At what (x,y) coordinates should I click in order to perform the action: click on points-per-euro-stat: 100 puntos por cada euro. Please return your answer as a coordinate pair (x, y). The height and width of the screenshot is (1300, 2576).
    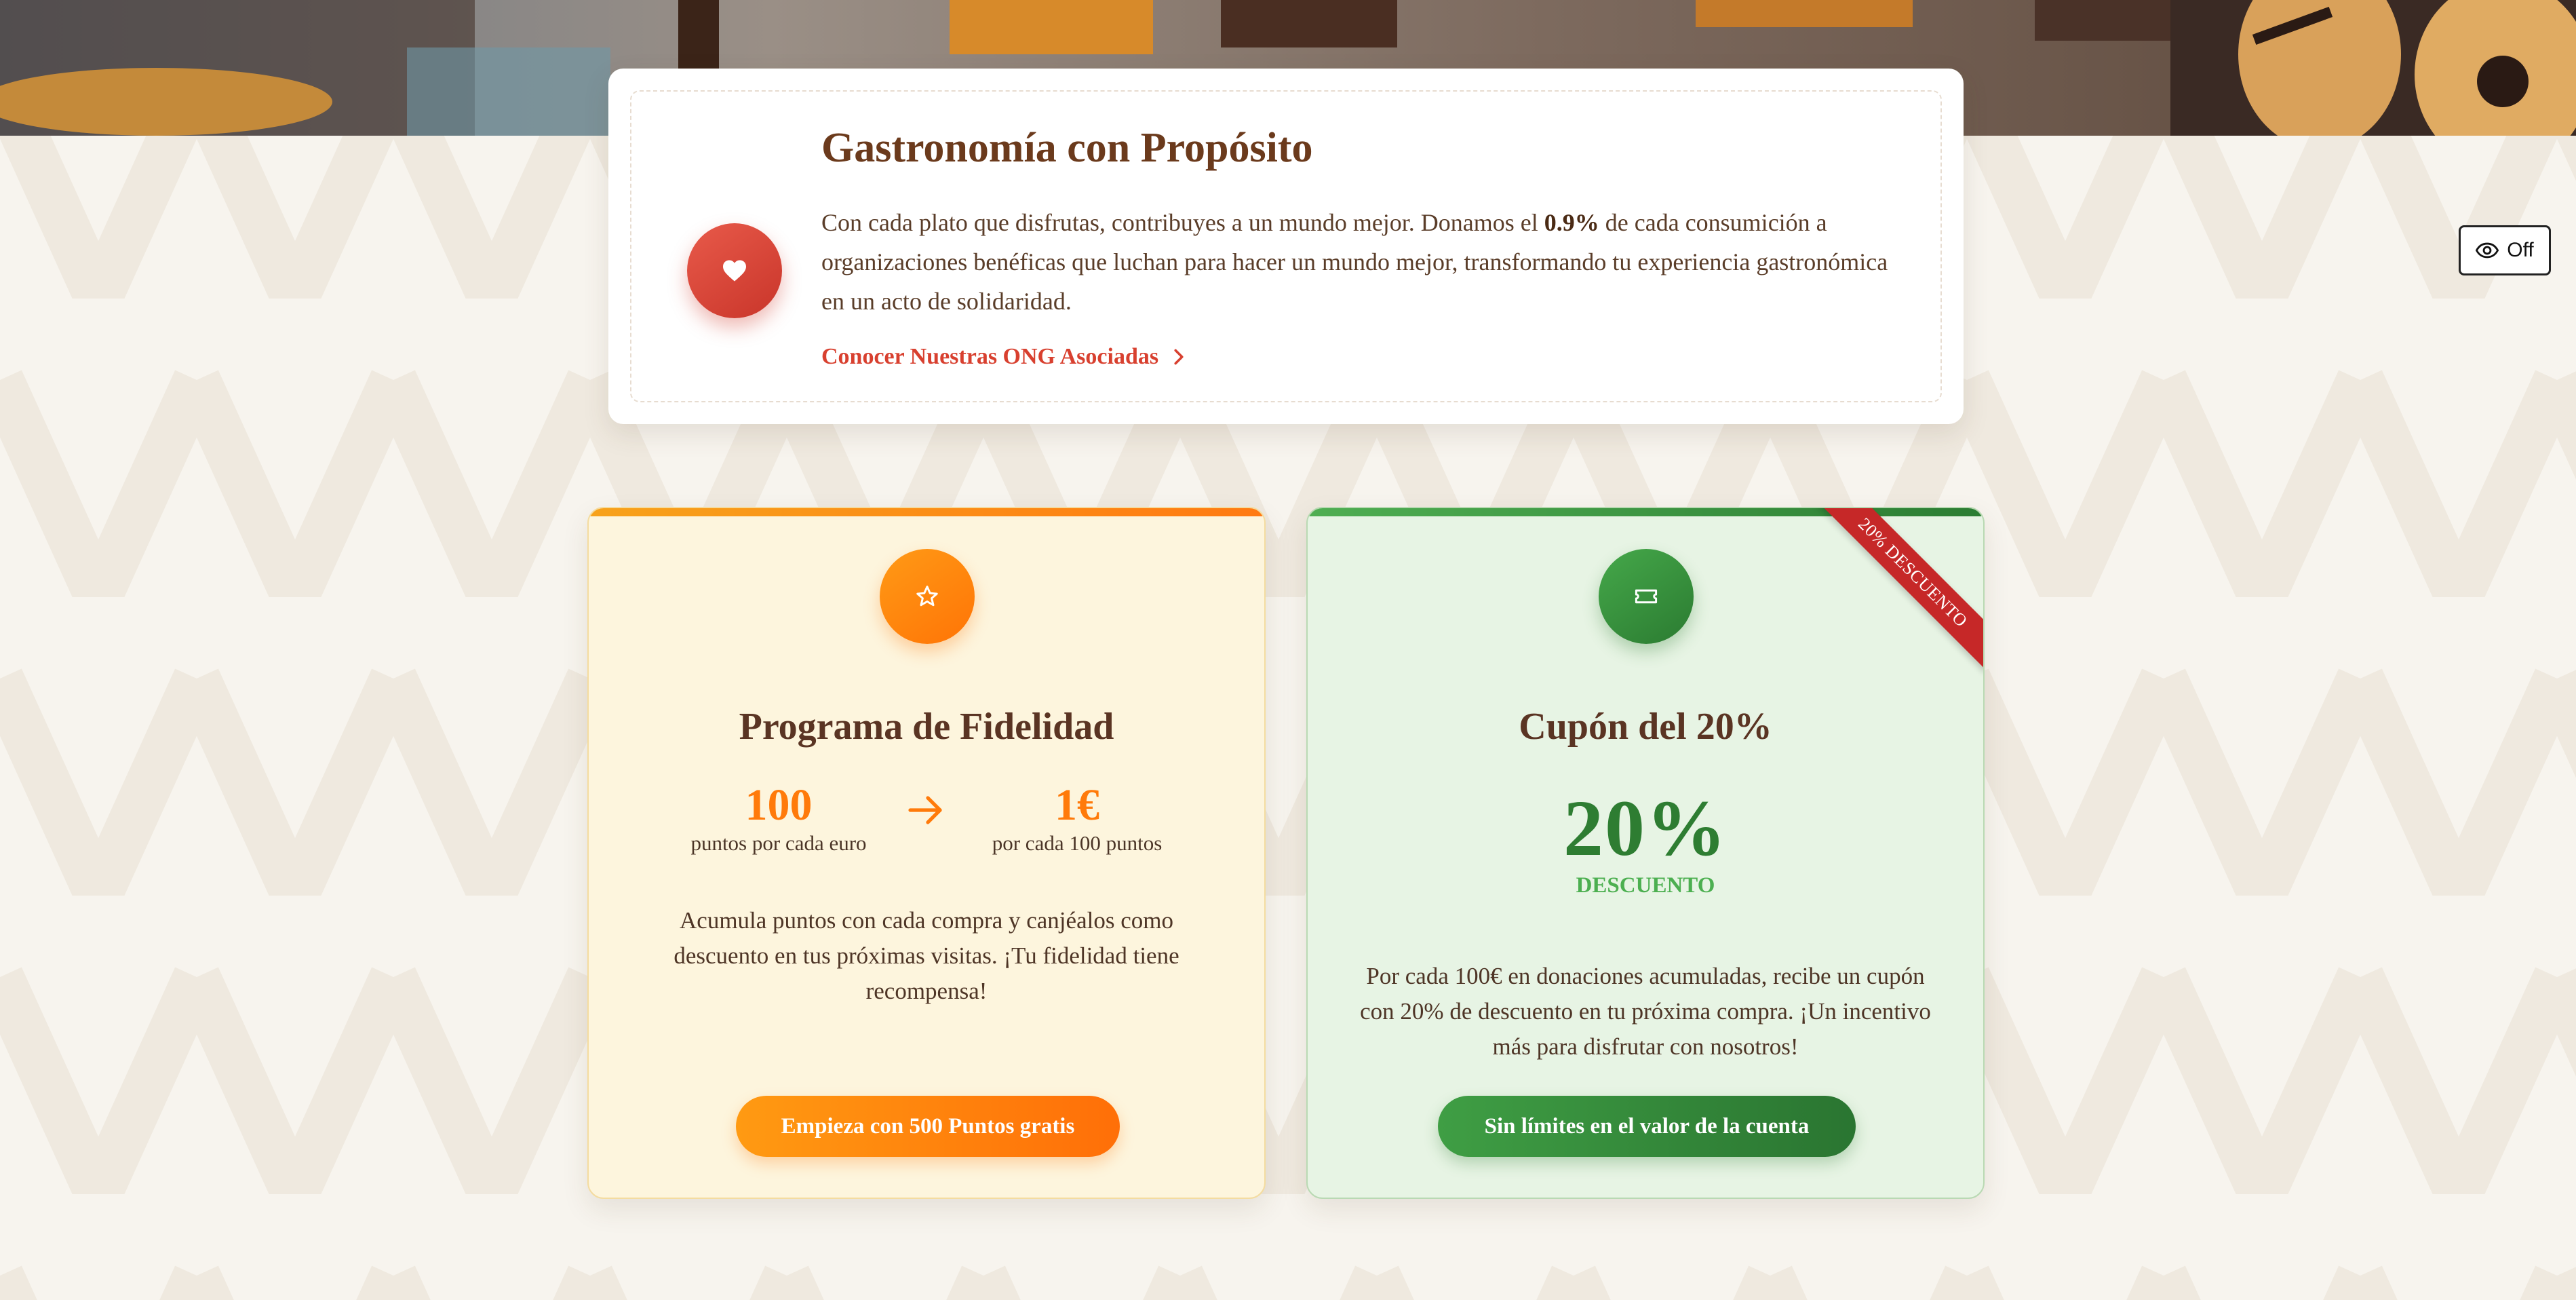
    Looking at the image, I should click on (778, 819).